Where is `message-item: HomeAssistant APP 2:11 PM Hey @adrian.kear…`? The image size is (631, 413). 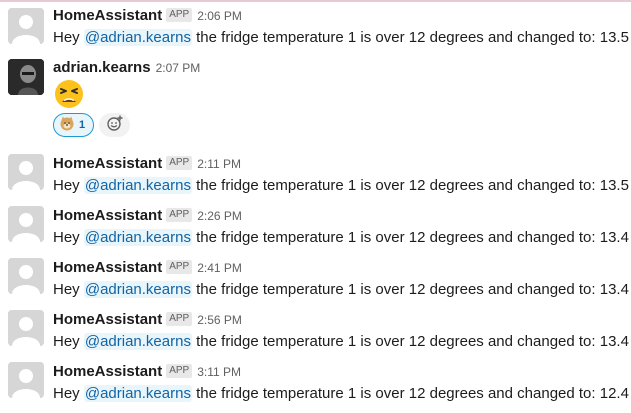
message-item: HomeAssistant APP 2:11 PM Hey @adrian.kear… is located at coordinates (315, 177).